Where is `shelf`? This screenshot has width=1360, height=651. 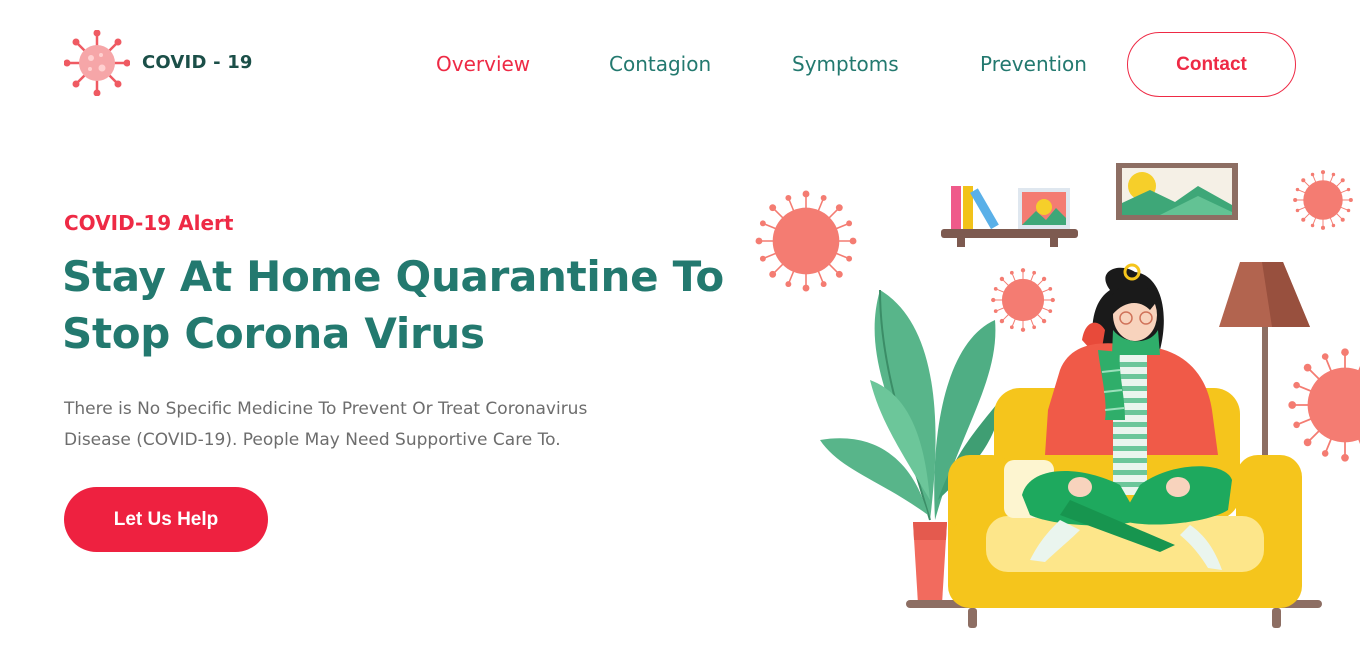
shelf is located at coordinates (1009, 216).